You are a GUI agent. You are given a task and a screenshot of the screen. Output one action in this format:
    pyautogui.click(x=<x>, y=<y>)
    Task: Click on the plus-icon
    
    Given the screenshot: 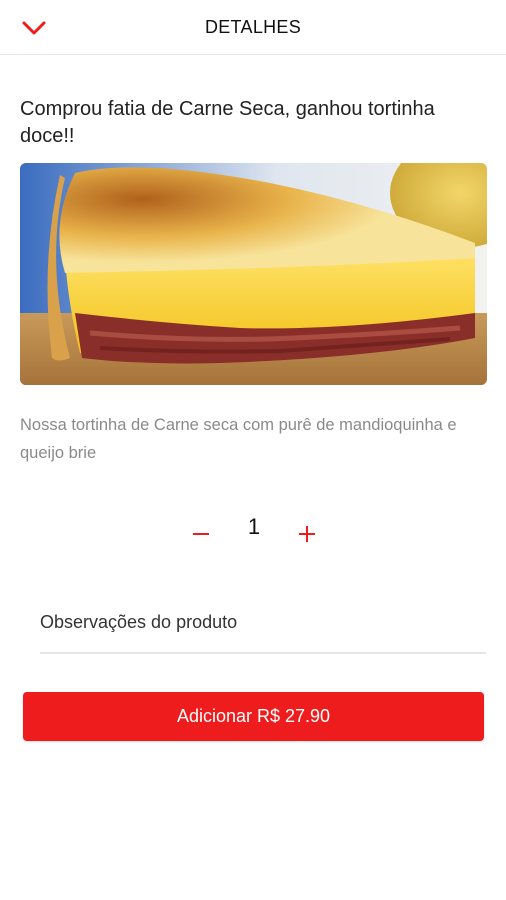 What is the action you would take?
    pyautogui.click(x=307, y=534)
    